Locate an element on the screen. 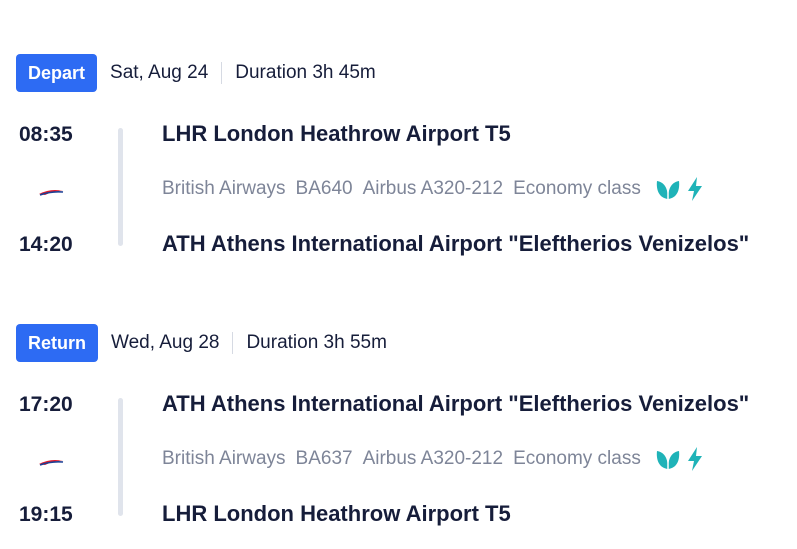  leg-header: Return Wed, Aug 28 Duration 3h 55m is located at coordinates (201, 343).